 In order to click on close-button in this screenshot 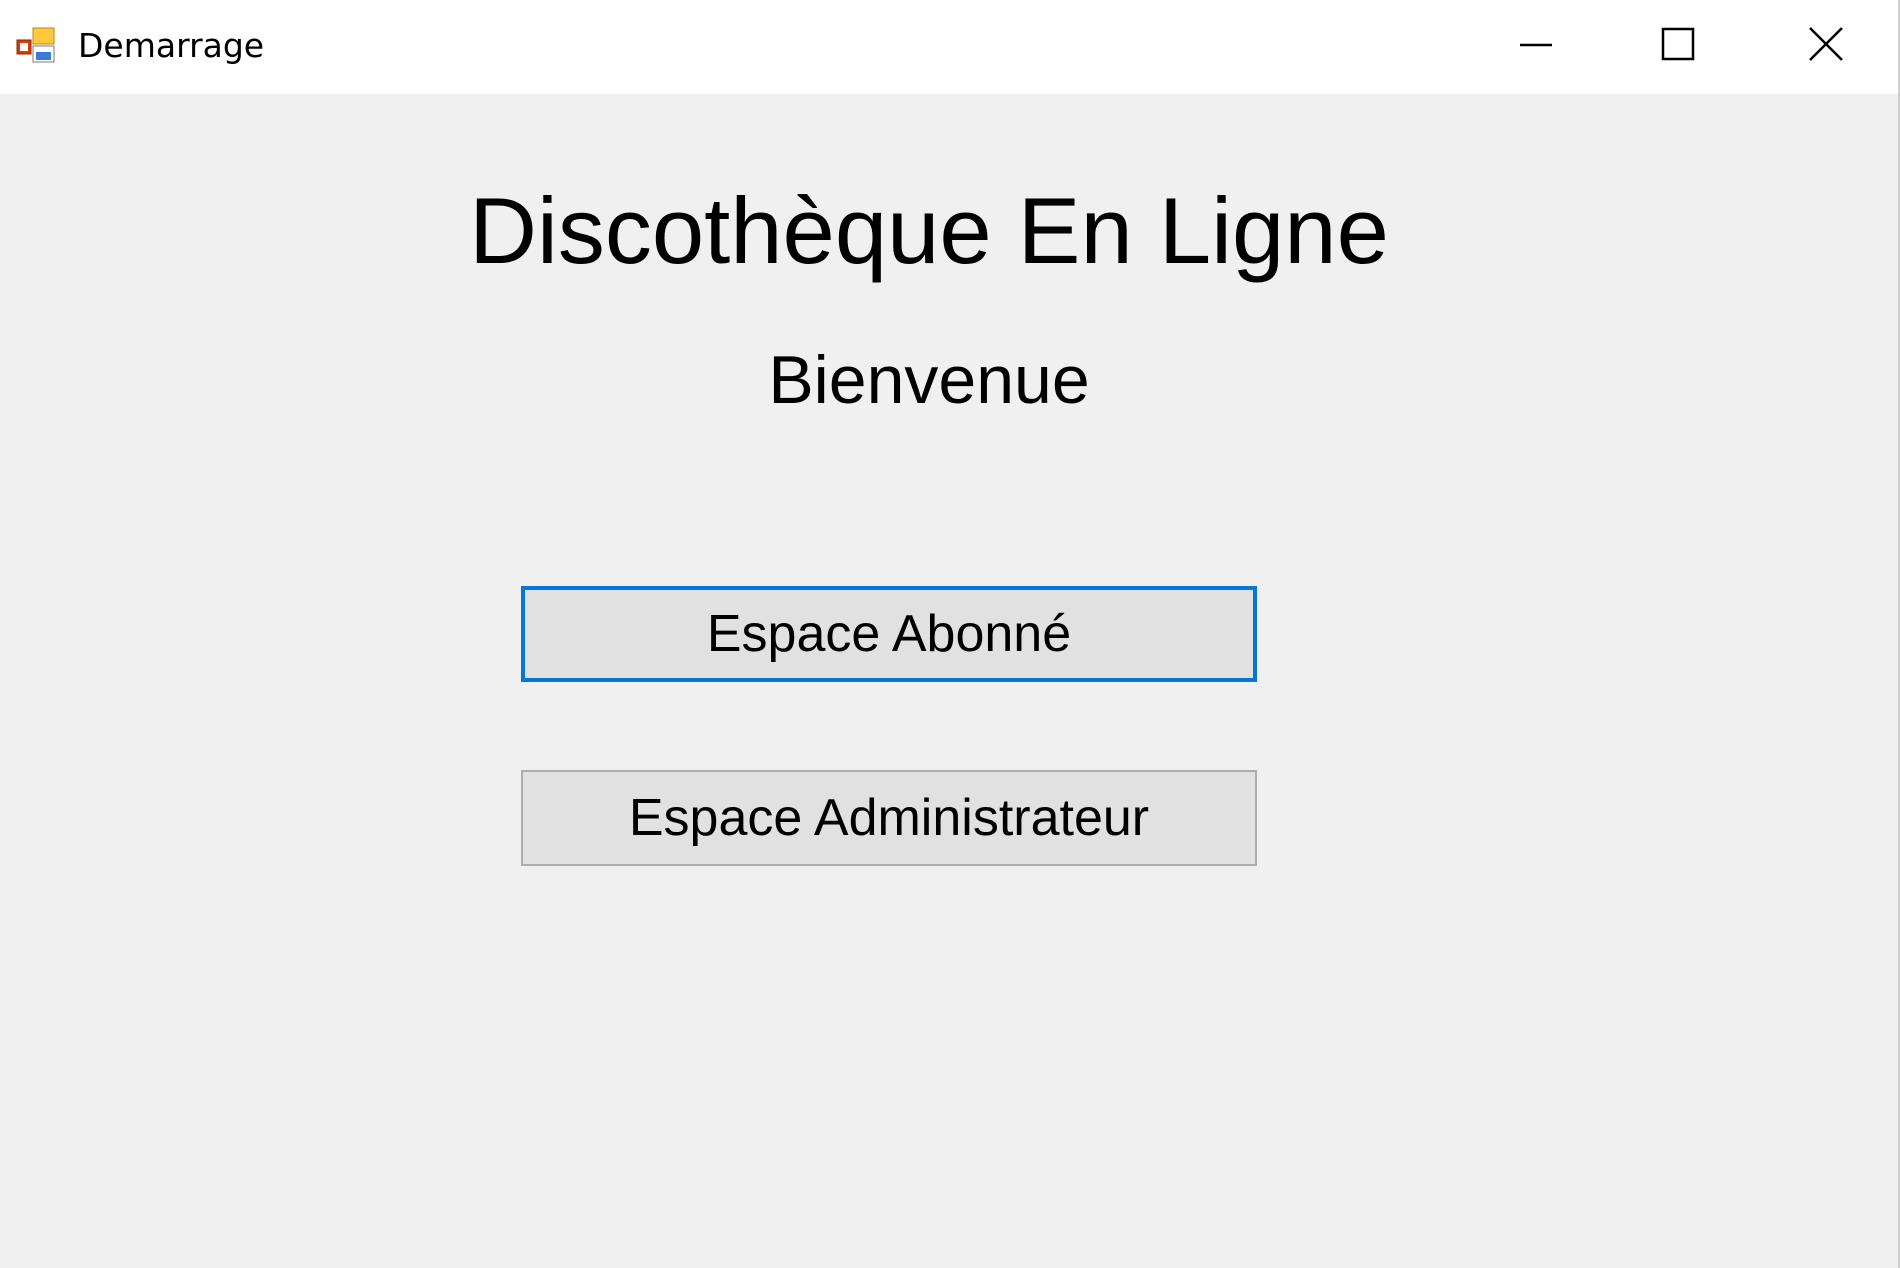, I will do `click(1826, 44)`.